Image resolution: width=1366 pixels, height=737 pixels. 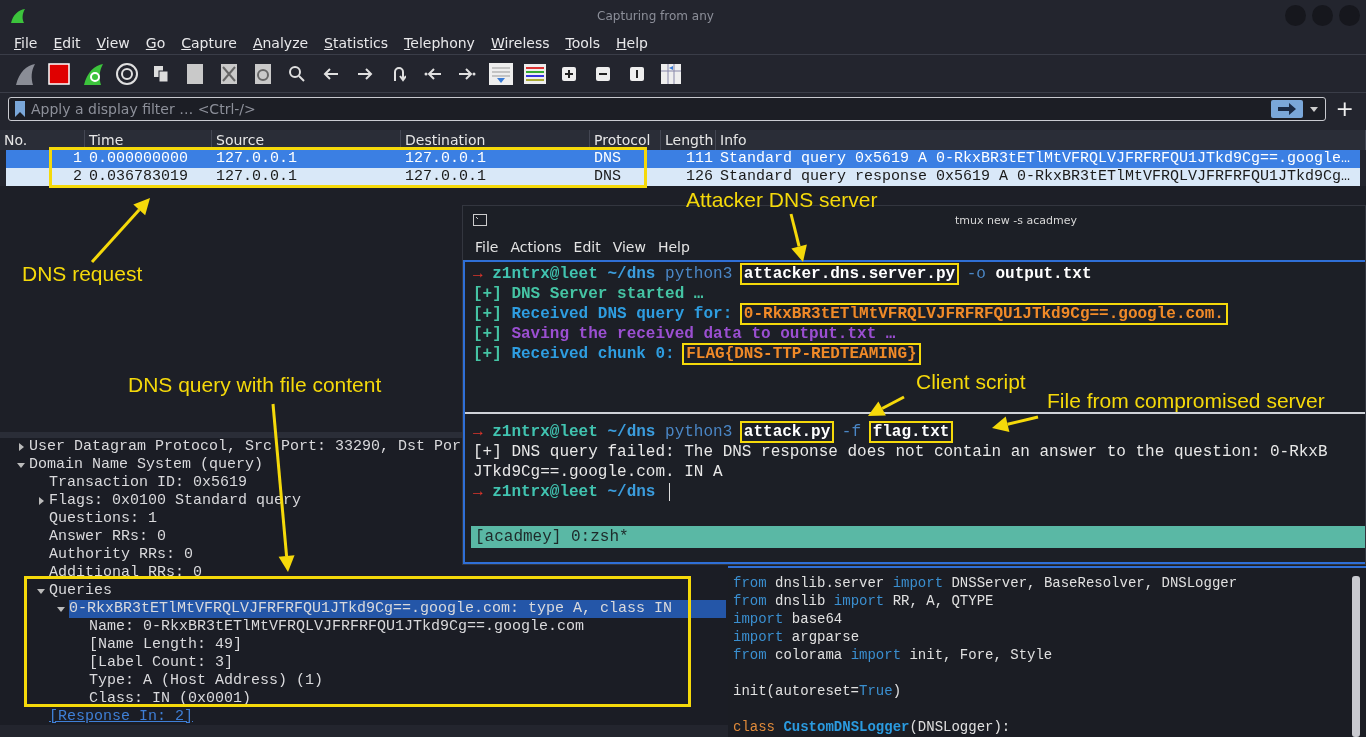 What do you see at coordinates (649, 109) in the screenshot?
I see `display-filter-field: Apply a display filter … <Ctrl-/>` at bounding box center [649, 109].